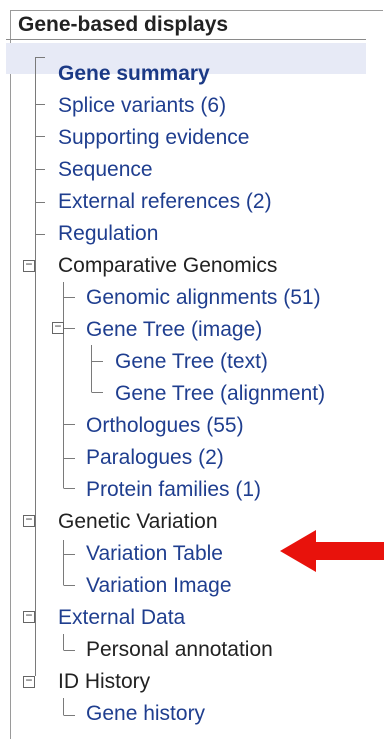 The image size is (384, 740). What do you see at coordinates (29, 265) in the screenshot?
I see `collapse-comparative-genomics-icon: −` at bounding box center [29, 265].